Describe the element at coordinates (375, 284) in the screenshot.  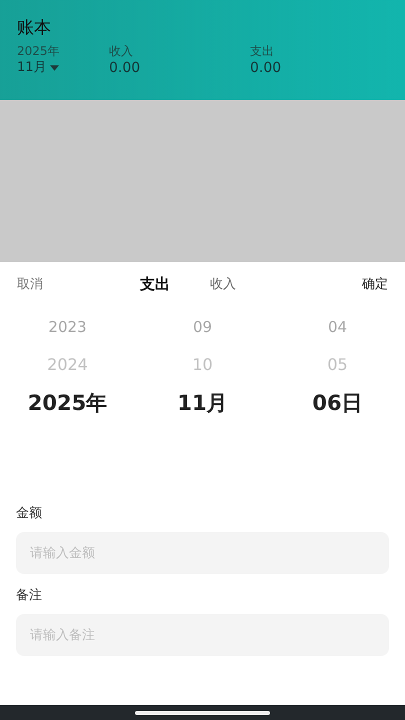
I see `confirm-button: 确定` at that location.